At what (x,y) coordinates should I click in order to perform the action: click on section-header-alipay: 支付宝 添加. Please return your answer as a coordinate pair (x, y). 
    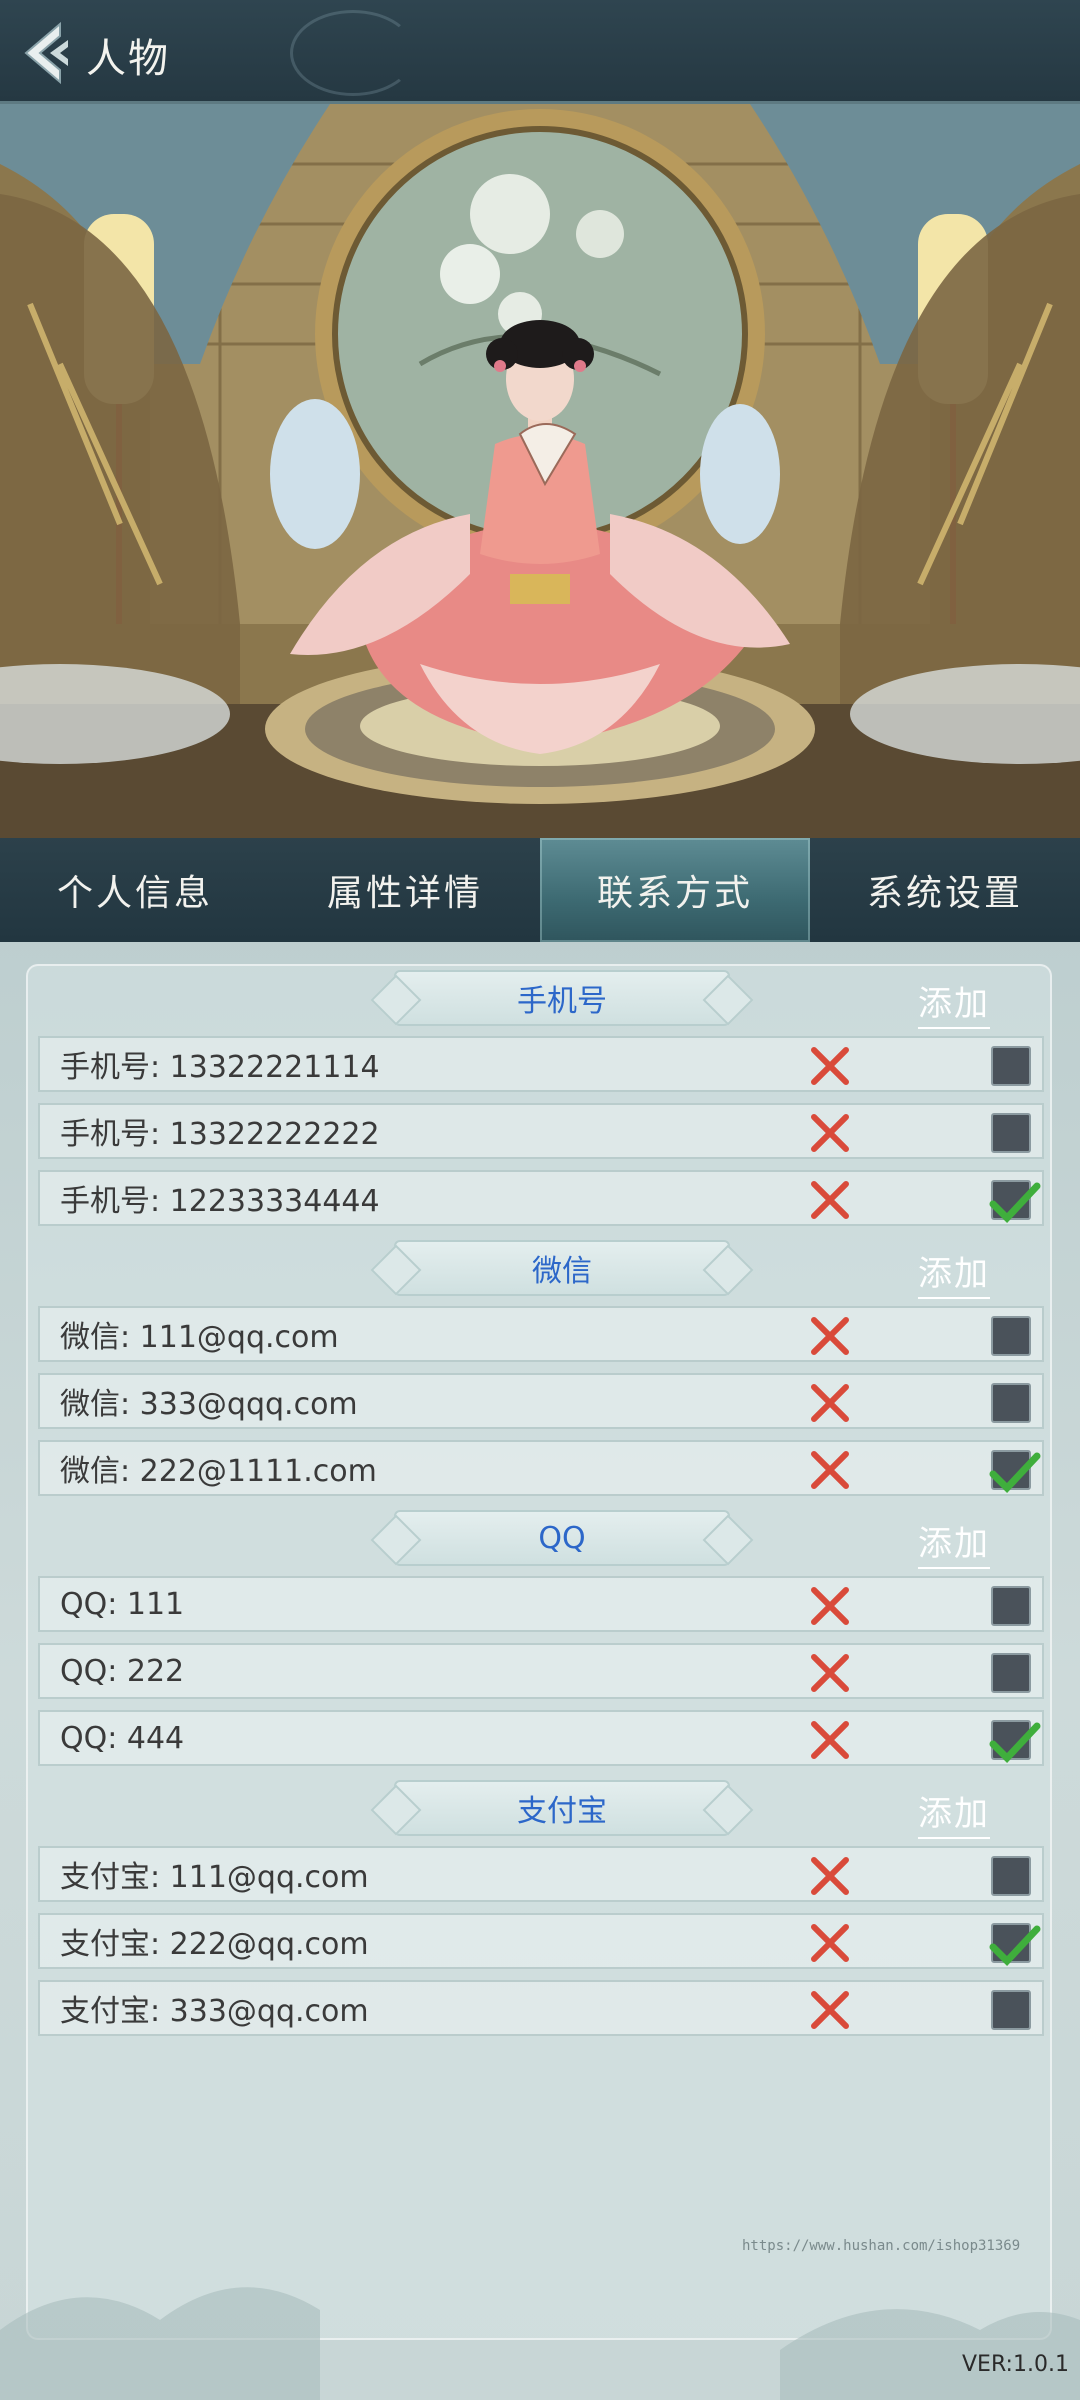
    Looking at the image, I should click on (541, 1809).